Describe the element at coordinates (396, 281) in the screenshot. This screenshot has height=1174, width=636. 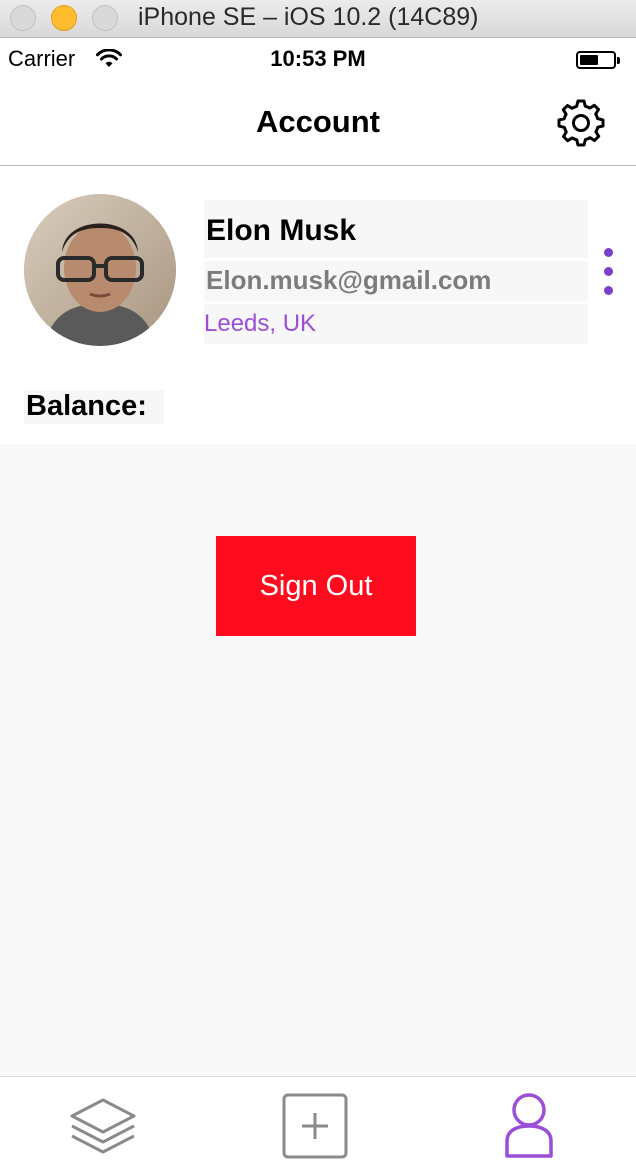
I see `profile-email: Elon.musk@gmail.com` at that location.